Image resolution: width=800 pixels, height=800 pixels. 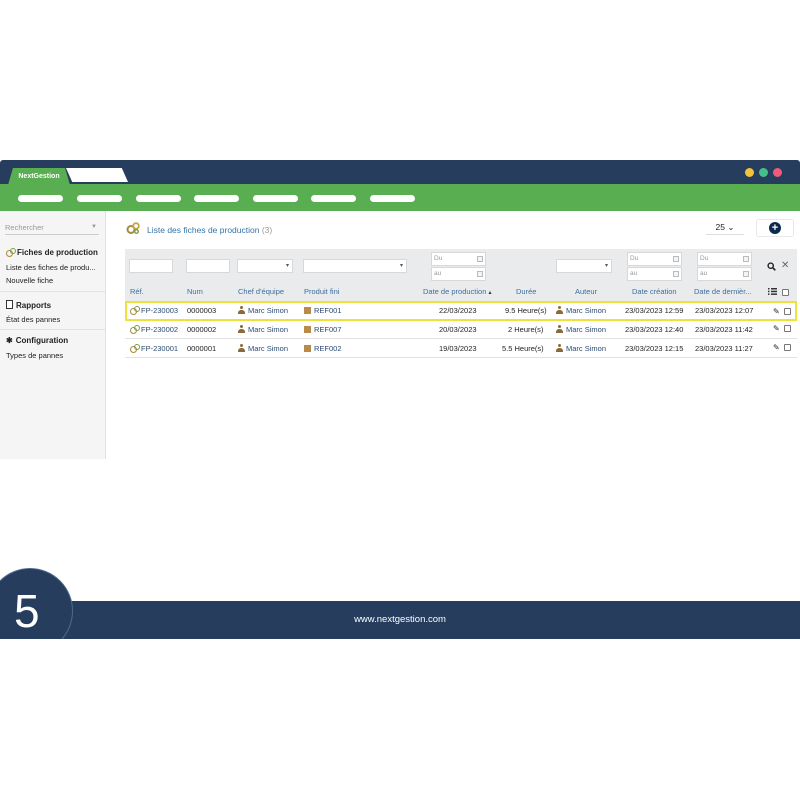 What do you see at coordinates (455, 291) in the screenshot?
I see `col-header-label: Date de production` at bounding box center [455, 291].